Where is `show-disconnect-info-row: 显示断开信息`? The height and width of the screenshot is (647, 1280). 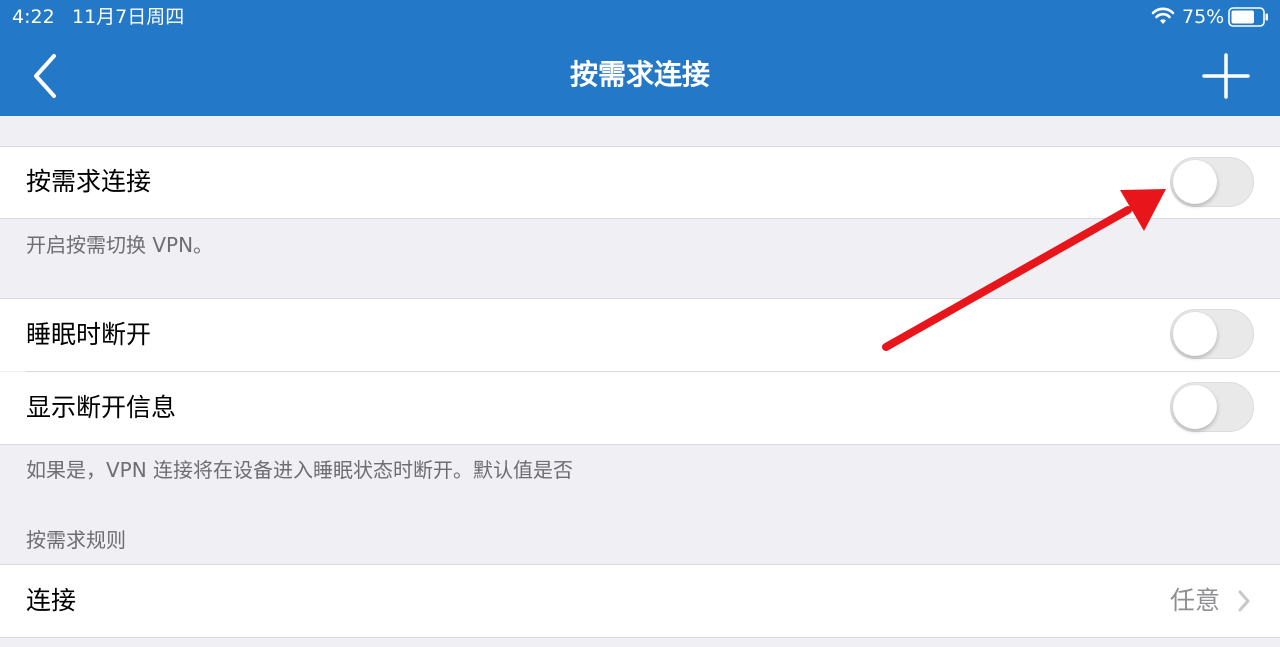 show-disconnect-info-row: 显示断开信息 is located at coordinates (640, 408).